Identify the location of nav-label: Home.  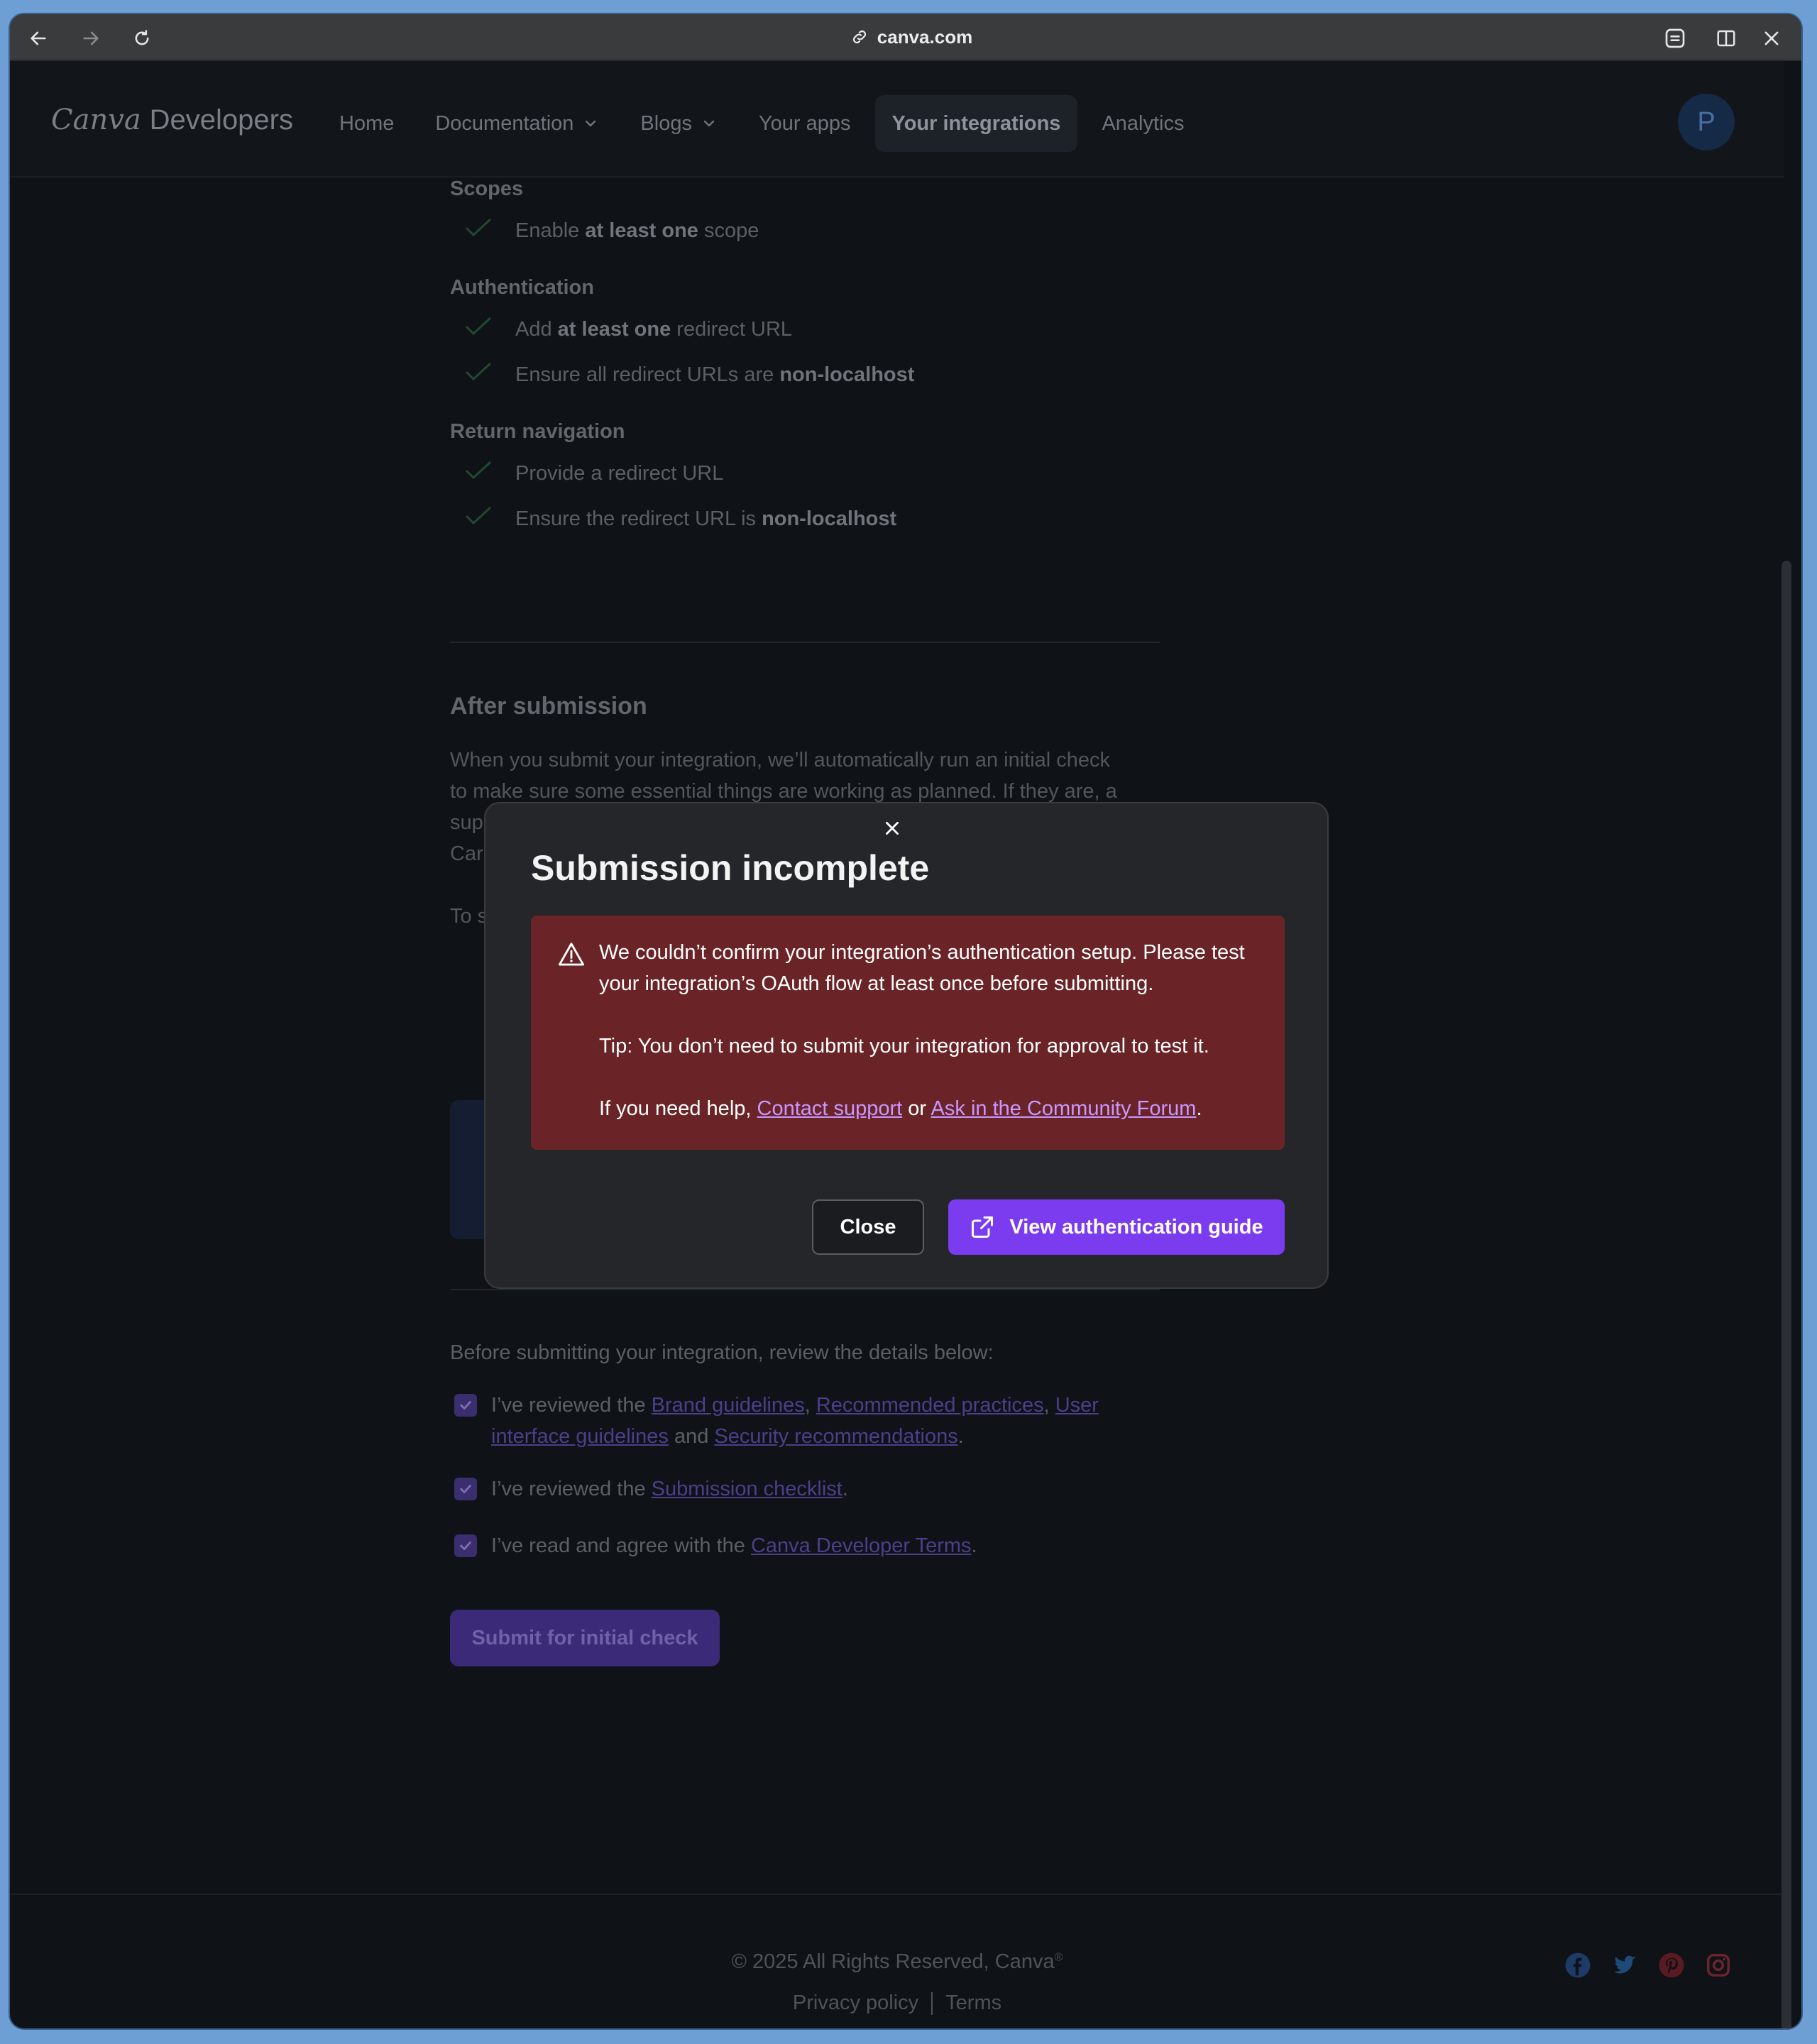
(367, 123).